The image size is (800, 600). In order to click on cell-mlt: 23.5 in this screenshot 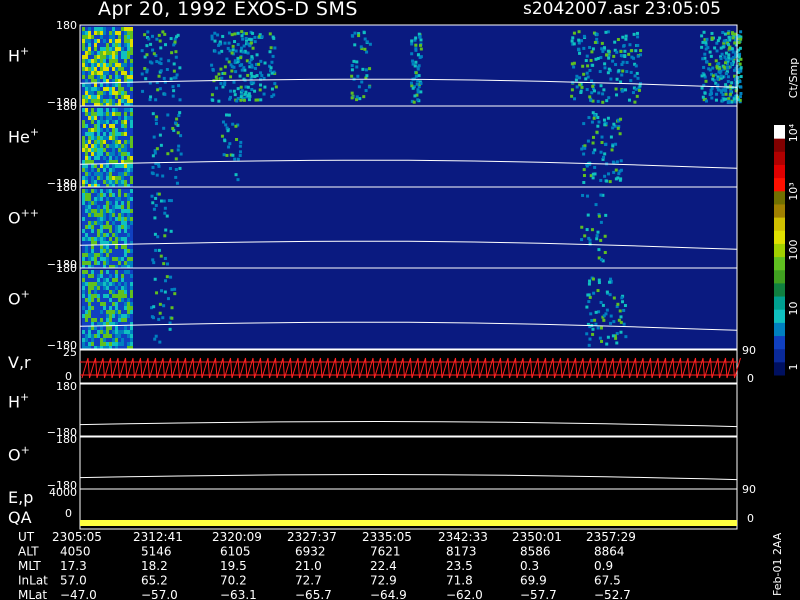, I will do `click(459, 566)`.